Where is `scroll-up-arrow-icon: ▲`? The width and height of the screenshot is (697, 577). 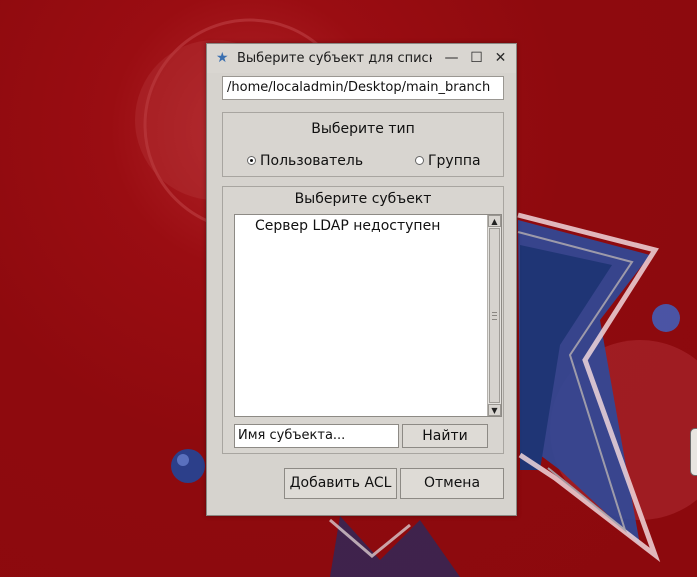 scroll-up-arrow-icon: ▲ is located at coordinates (494, 221).